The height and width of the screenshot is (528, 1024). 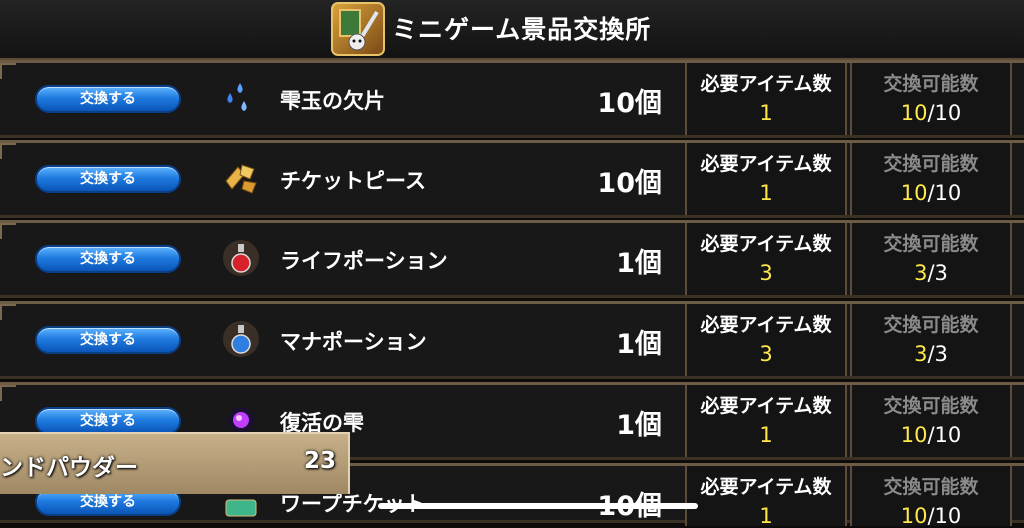 I want to click on blue-potion-icon, so click(x=241, y=339).